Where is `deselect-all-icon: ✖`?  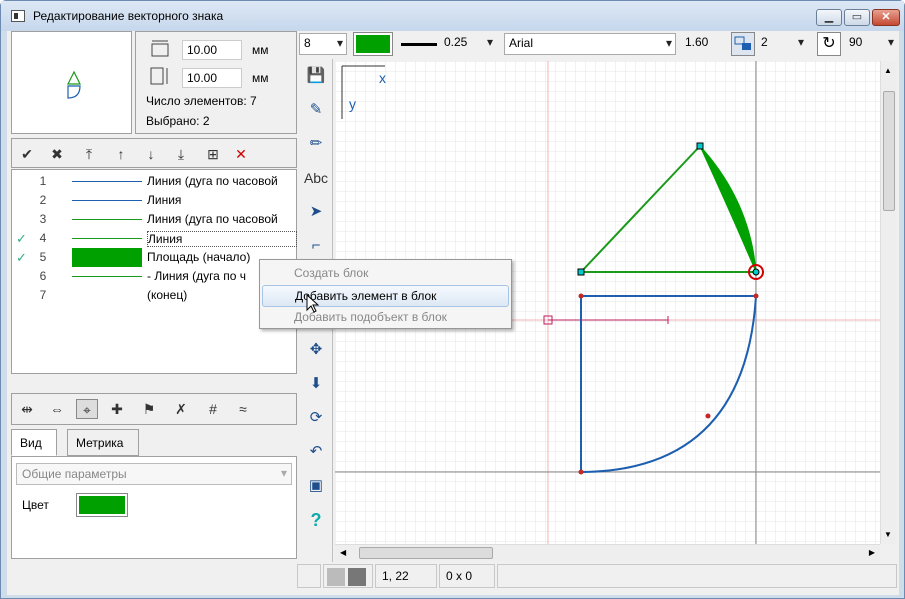
deselect-all-icon: ✖ is located at coordinates (57, 154).